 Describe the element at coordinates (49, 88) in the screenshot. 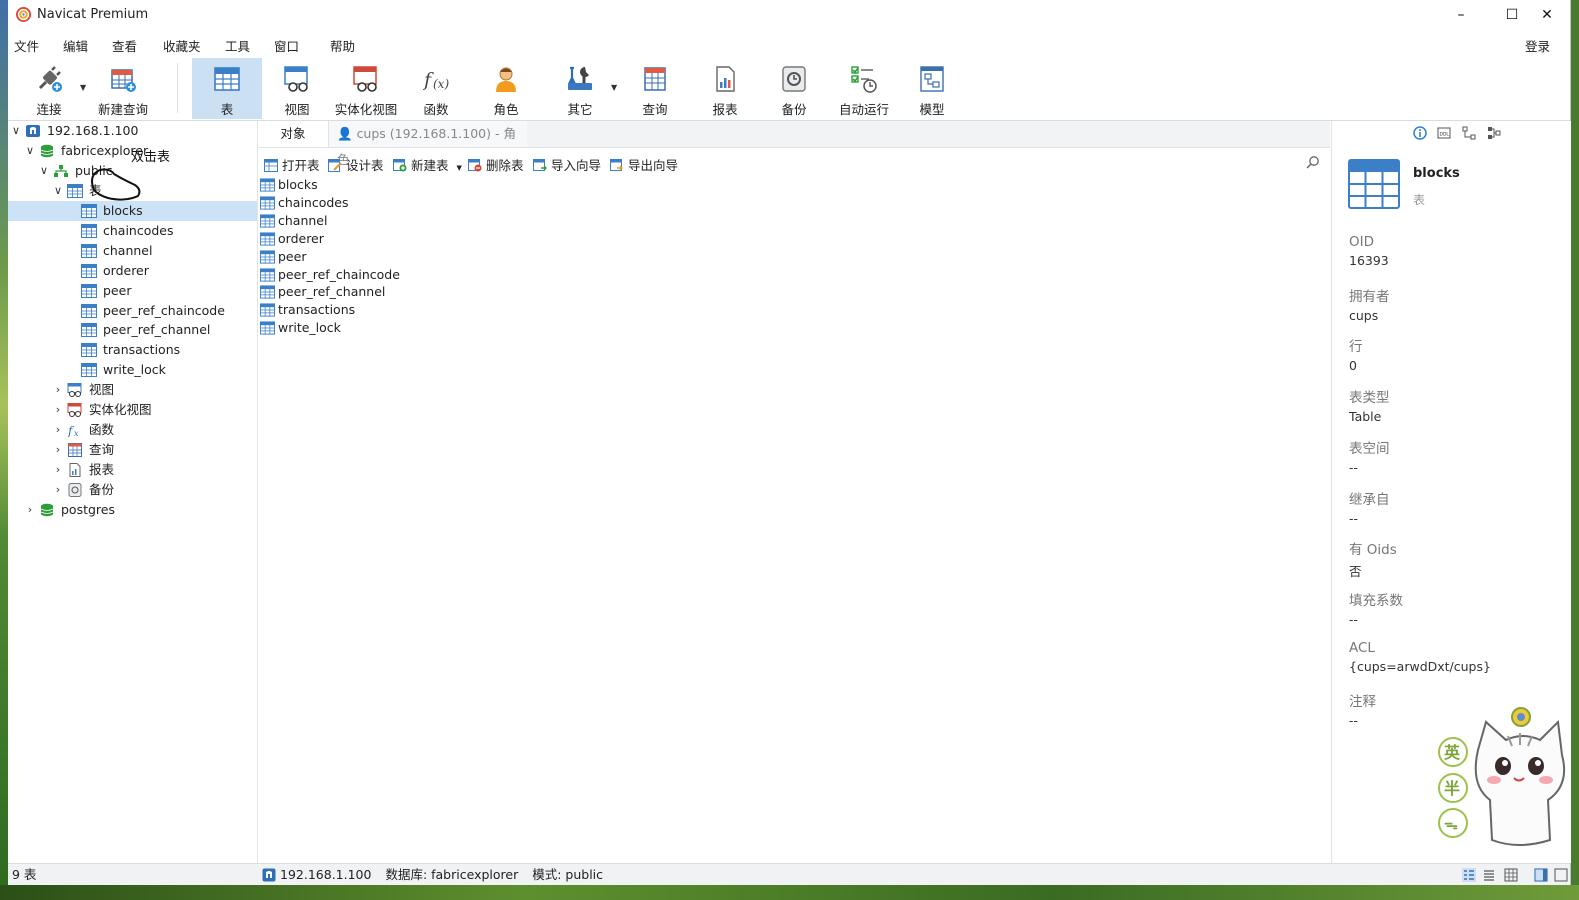

I see `connect-button: 连接` at that location.